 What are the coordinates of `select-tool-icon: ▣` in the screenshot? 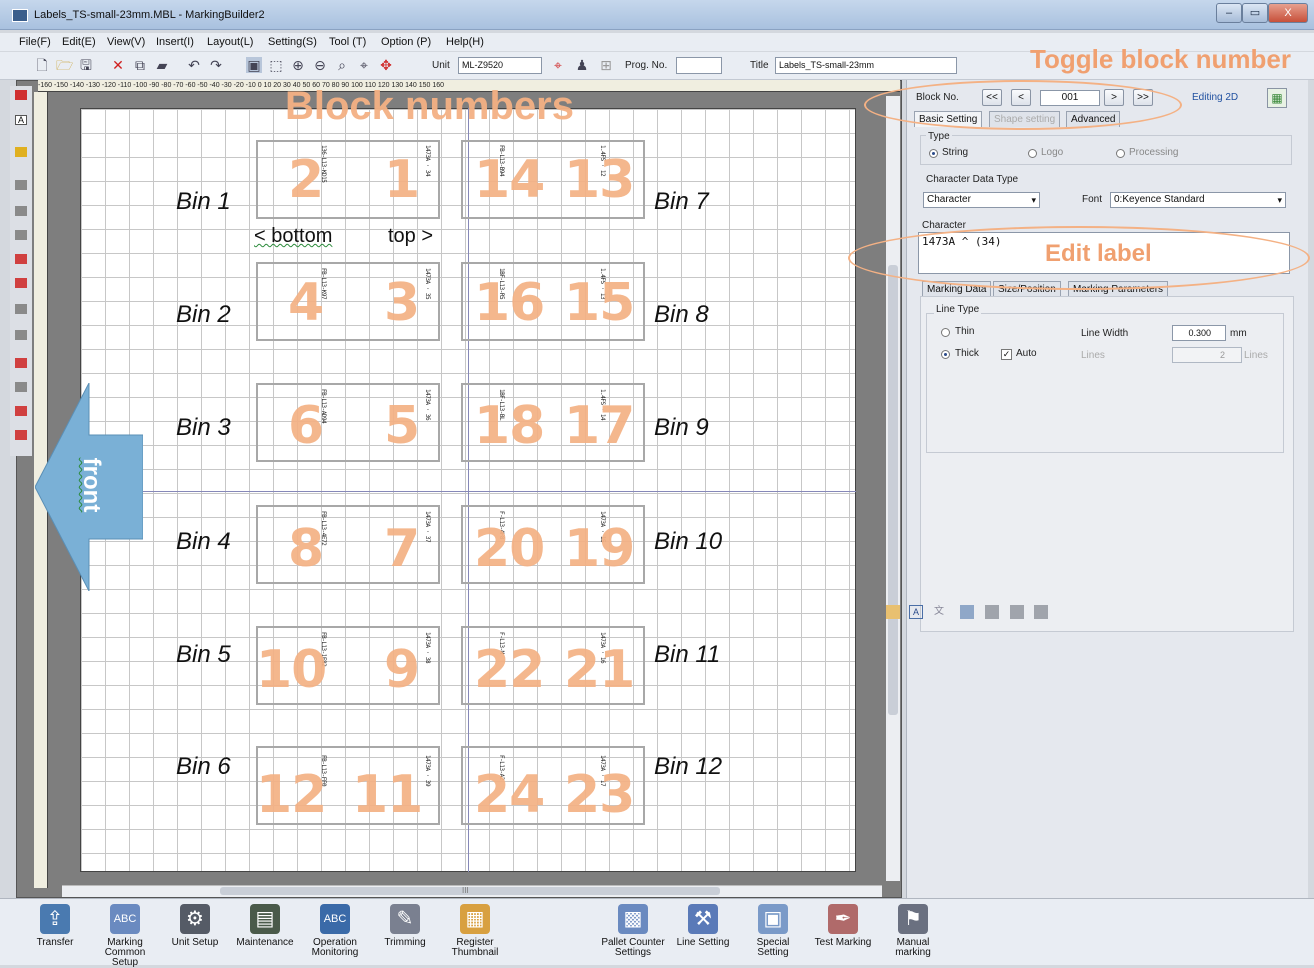 It's located at (254, 65).